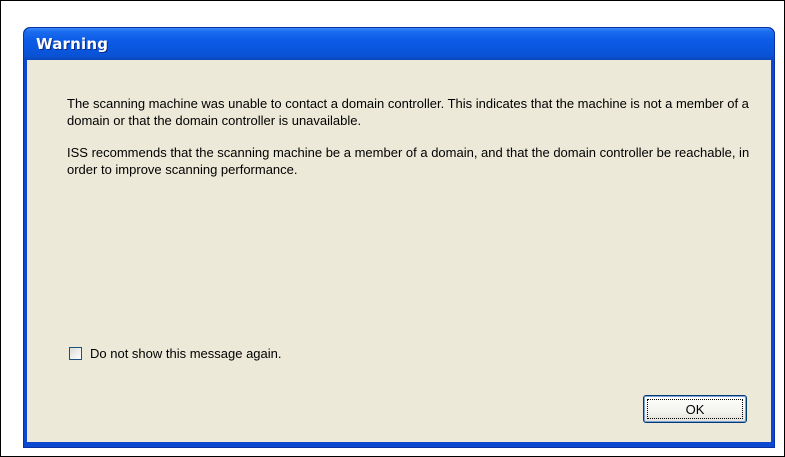  I want to click on ok-button: OK, so click(695, 409).